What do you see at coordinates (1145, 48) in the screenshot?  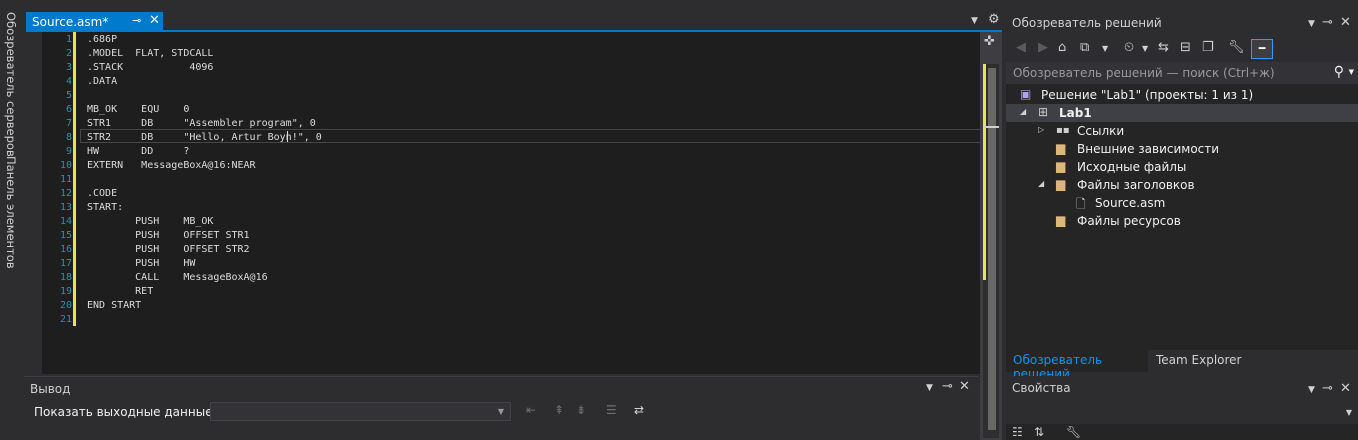 I see `filter-dropdown-icon: ▼` at bounding box center [1145, 48].